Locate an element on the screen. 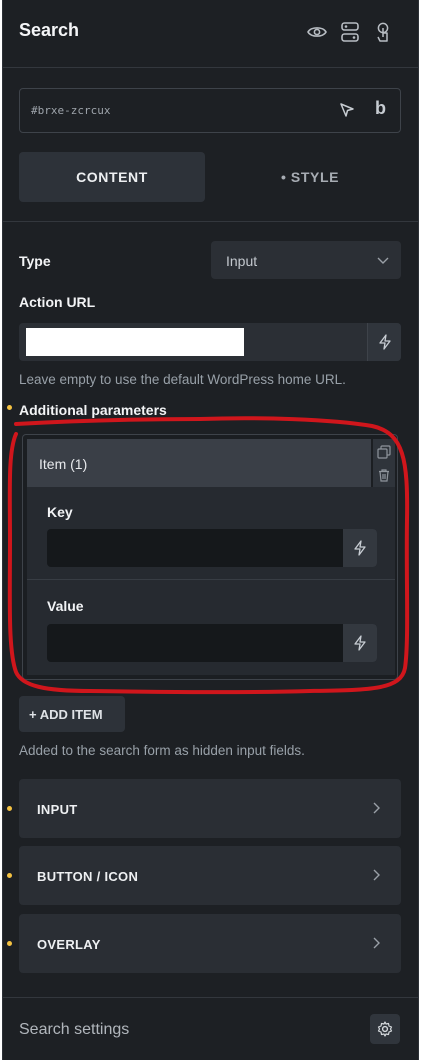 Image resolution: width=421 pixels, height=1060 pixels. tab-content: CONTENT is located at coordinates (112, 177).